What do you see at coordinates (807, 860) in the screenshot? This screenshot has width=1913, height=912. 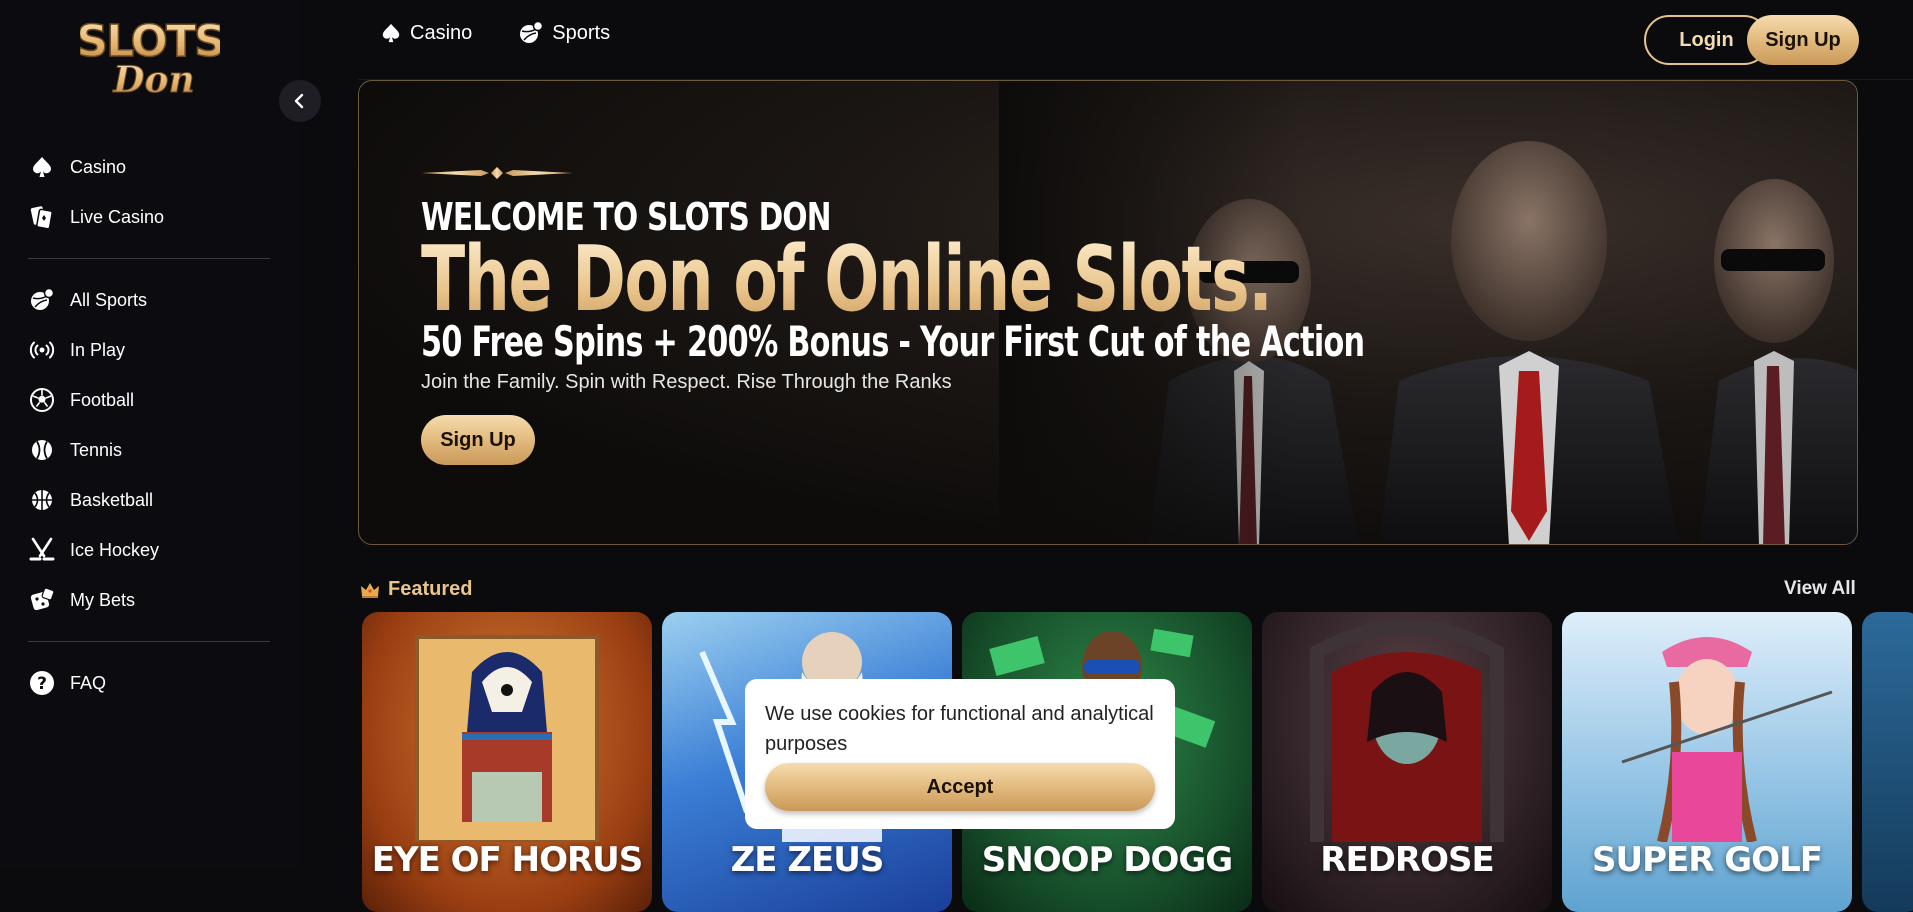 I see `game-name: ZE ZEUS` at bounding box center [807, 860].